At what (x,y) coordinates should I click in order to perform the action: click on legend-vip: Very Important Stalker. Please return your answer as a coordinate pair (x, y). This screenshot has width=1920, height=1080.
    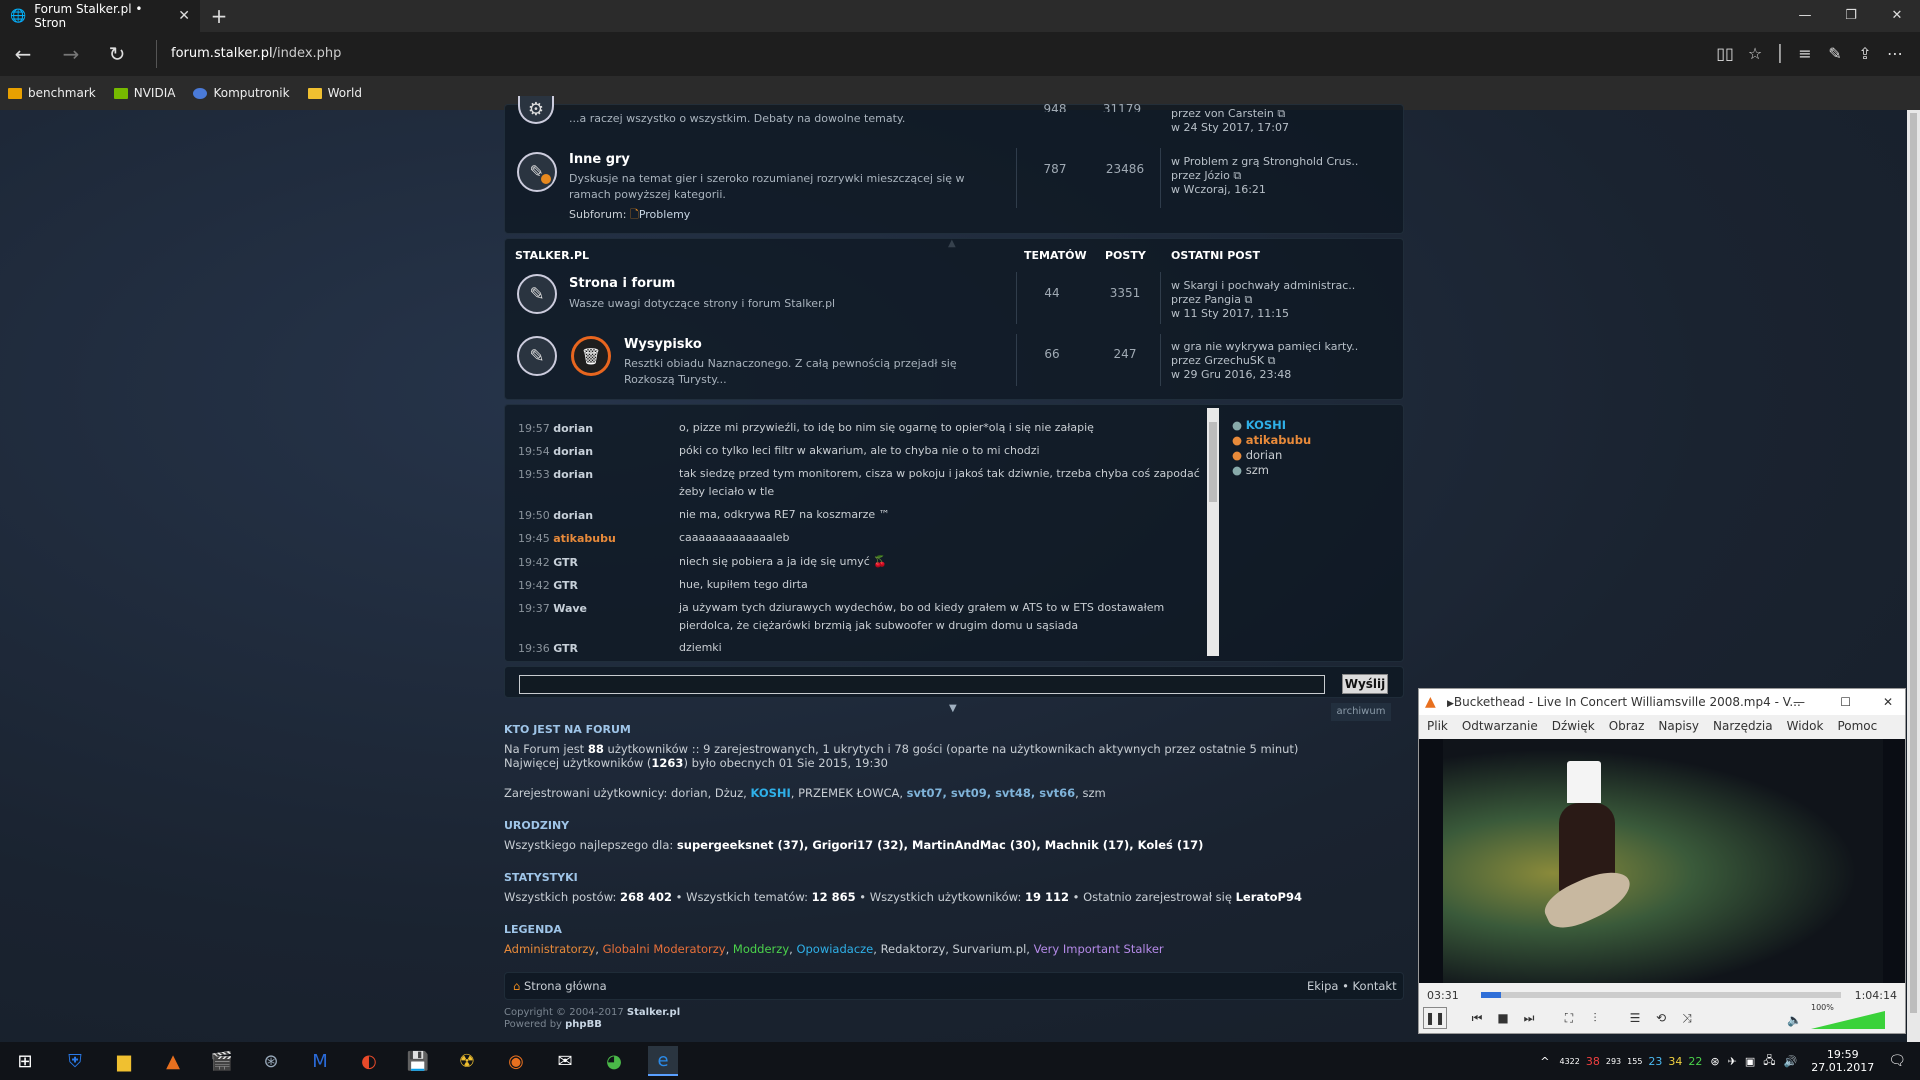
    Looking at the image, I should click on (1099, 949).